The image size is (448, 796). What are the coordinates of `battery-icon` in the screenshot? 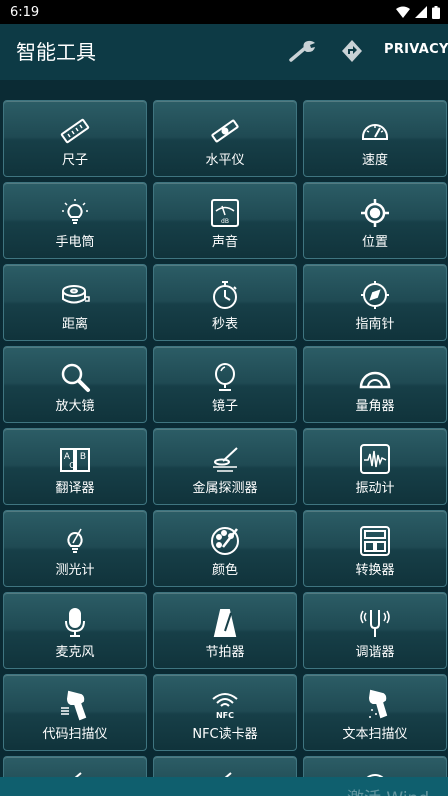 It's located at (436, 12).